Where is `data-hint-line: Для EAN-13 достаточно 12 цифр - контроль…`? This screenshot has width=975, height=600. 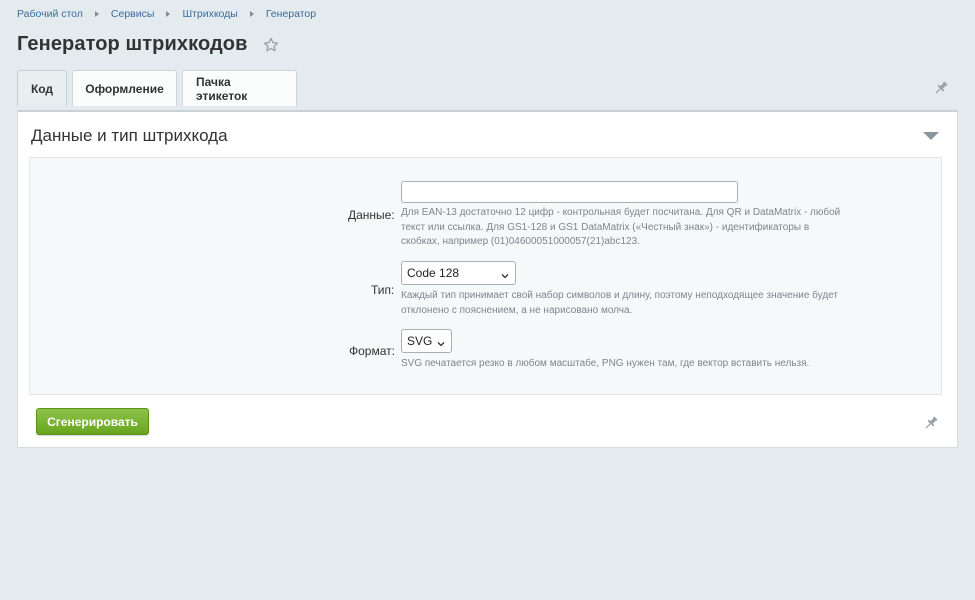
data-hint-line: Для EAN-13 достаточно 12 цифр - контроль… is located at coordinates (621, 212).